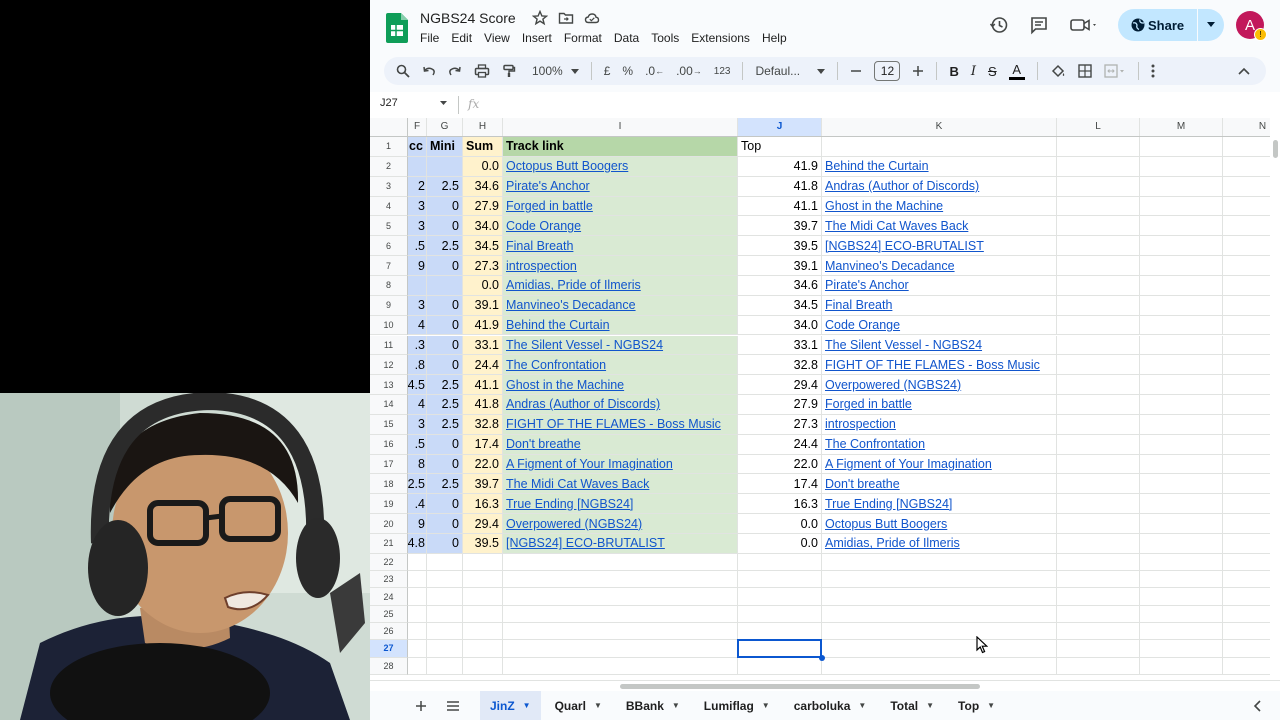 This screenshot has width=1280, height=720. I want to click on cell-f: .3, so click(417, 345).